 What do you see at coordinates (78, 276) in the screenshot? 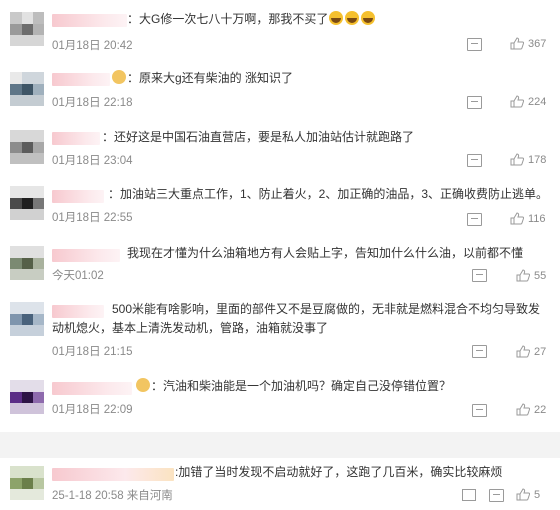
I see `timestamp: 今天01:02` at bounding box center [78, 276].